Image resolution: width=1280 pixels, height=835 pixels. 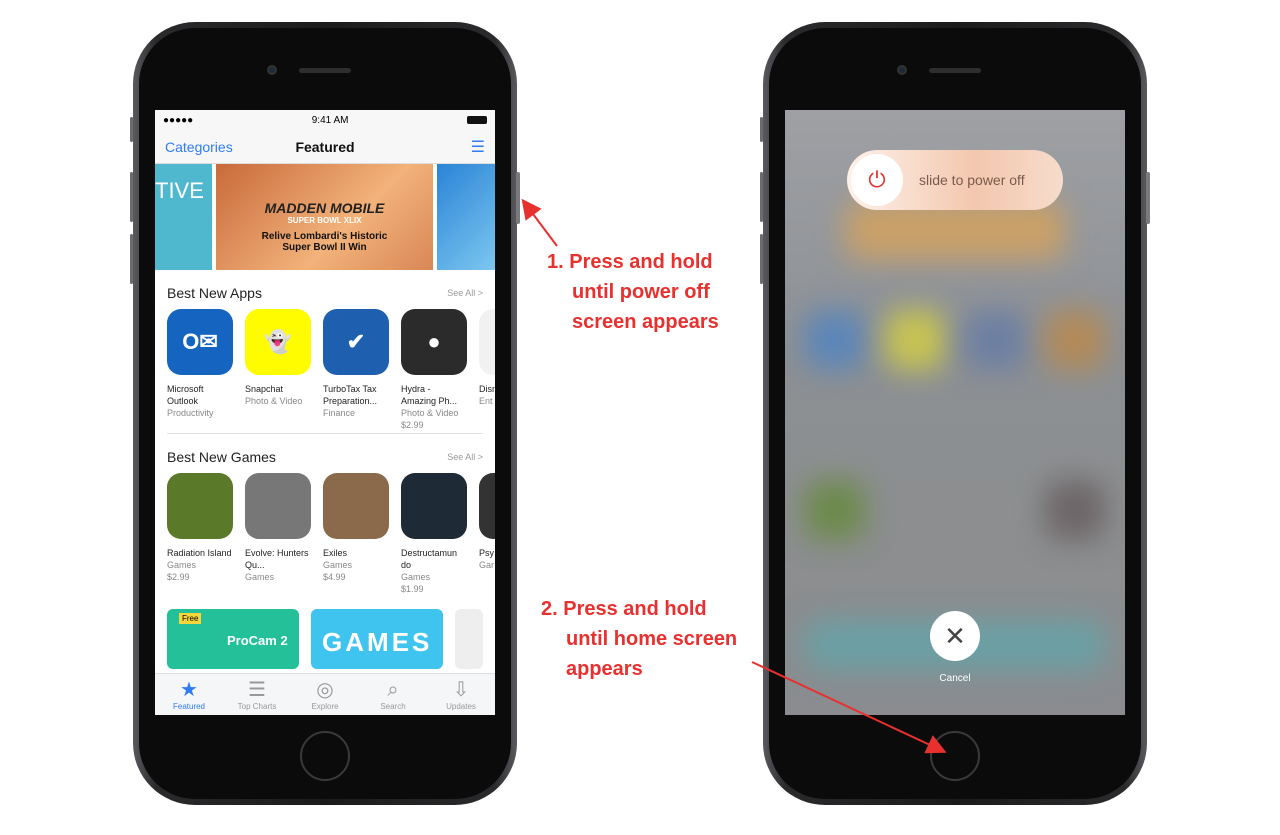 I want to click on cancel-button: ✕, so click(x=955, y=636).